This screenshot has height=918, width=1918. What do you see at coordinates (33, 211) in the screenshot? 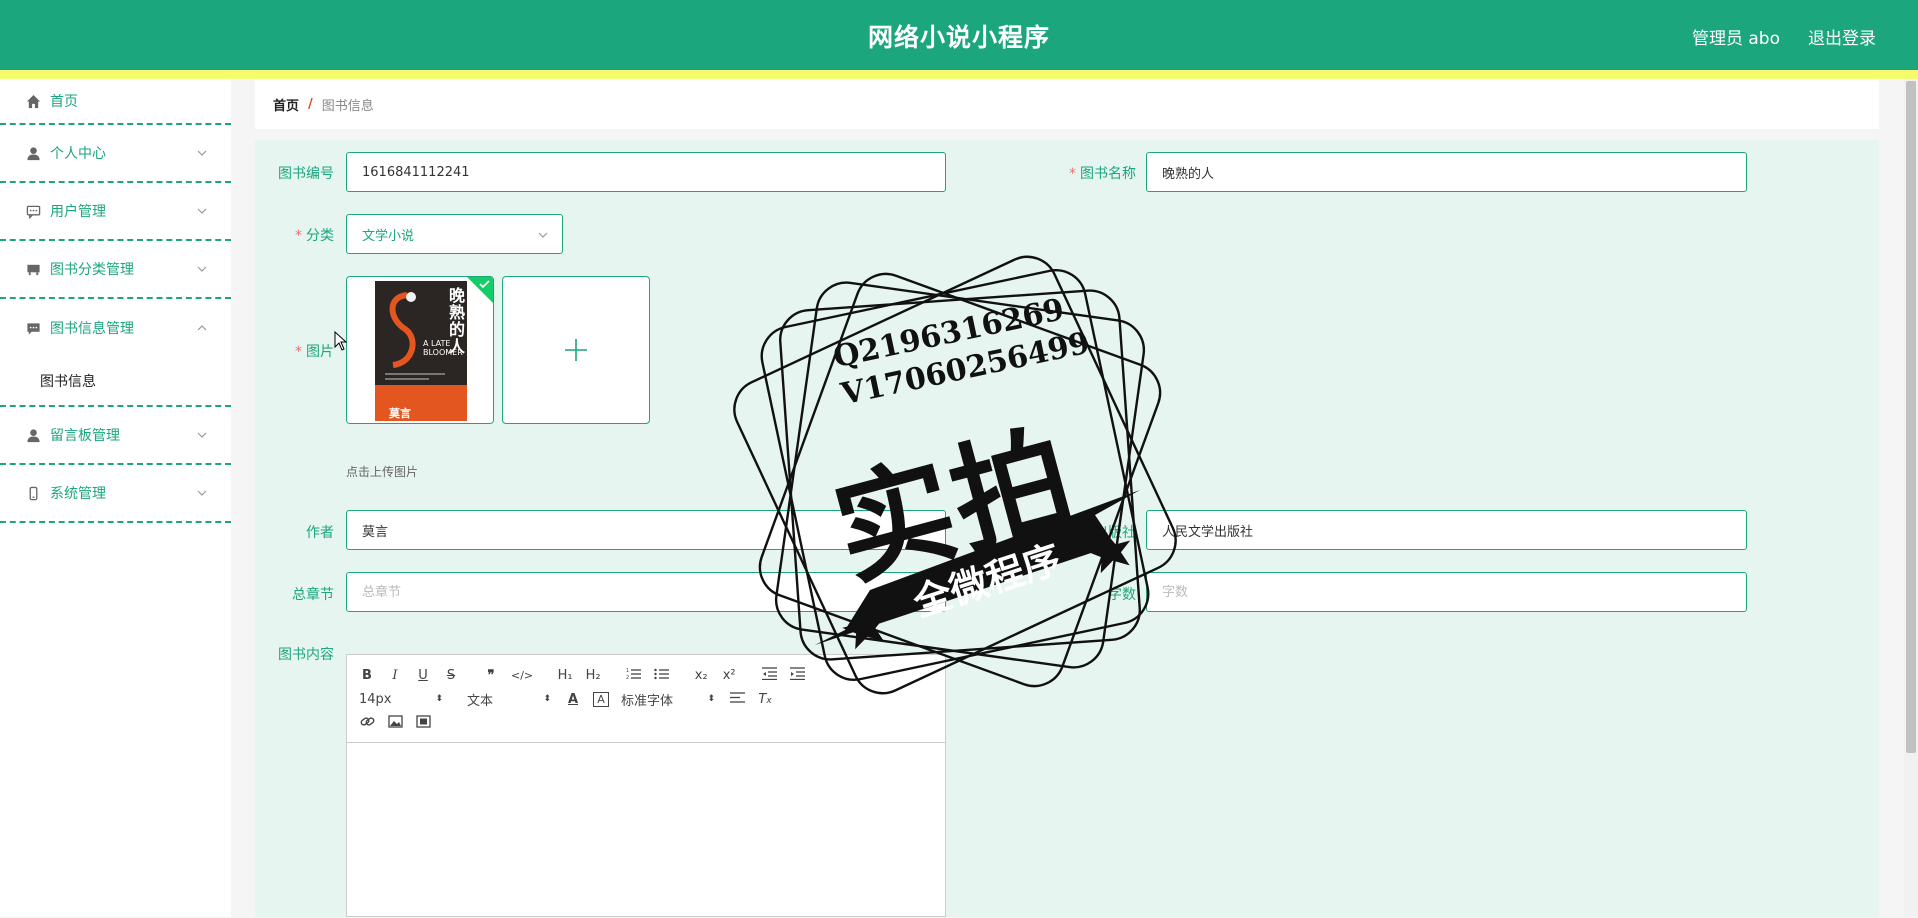
I see `chat-icon` at bounding box center [33, 211].